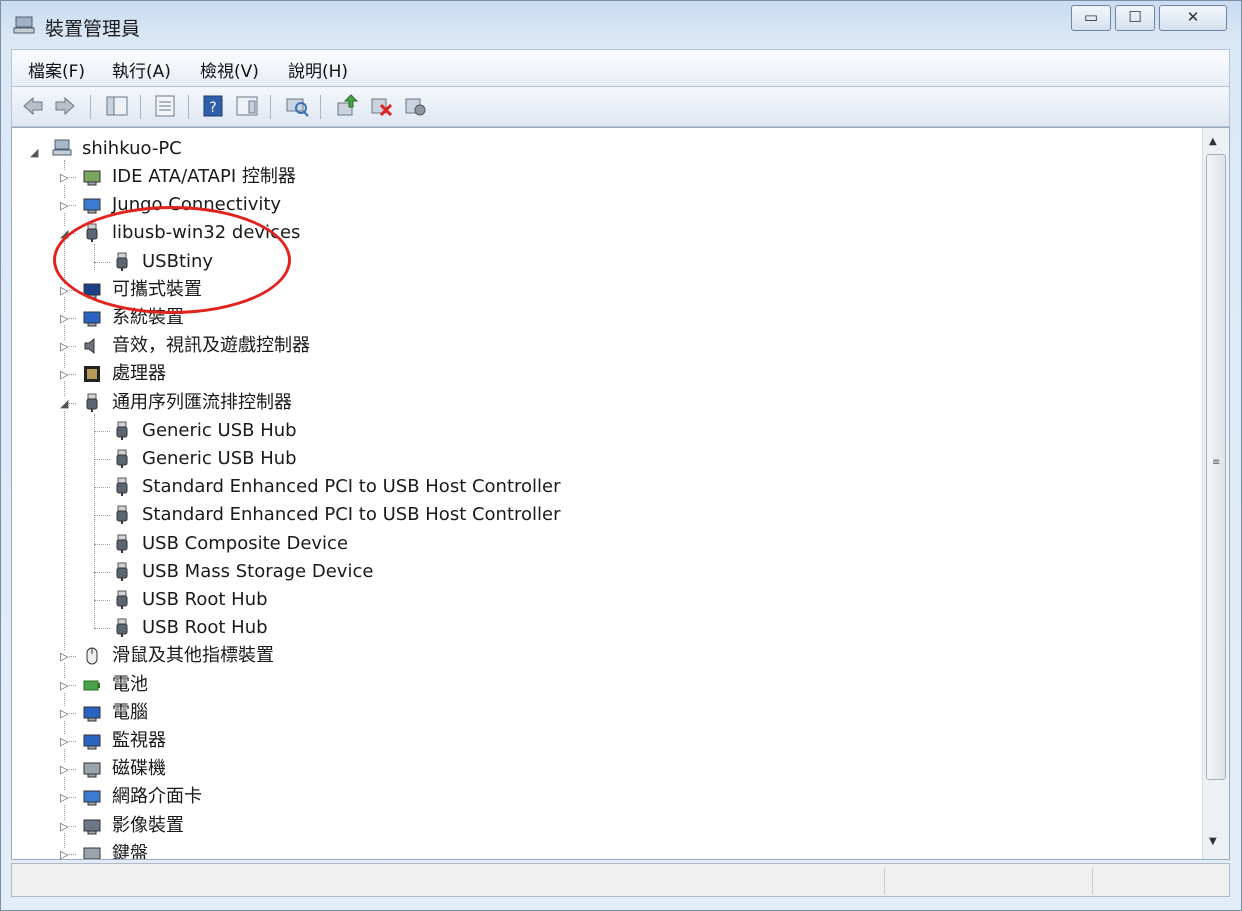 This screenshot has height=911, width=1242. Describe the element at coordinates (297, 106) in the screenshot. I see `scan-hardware-icon` at that location.